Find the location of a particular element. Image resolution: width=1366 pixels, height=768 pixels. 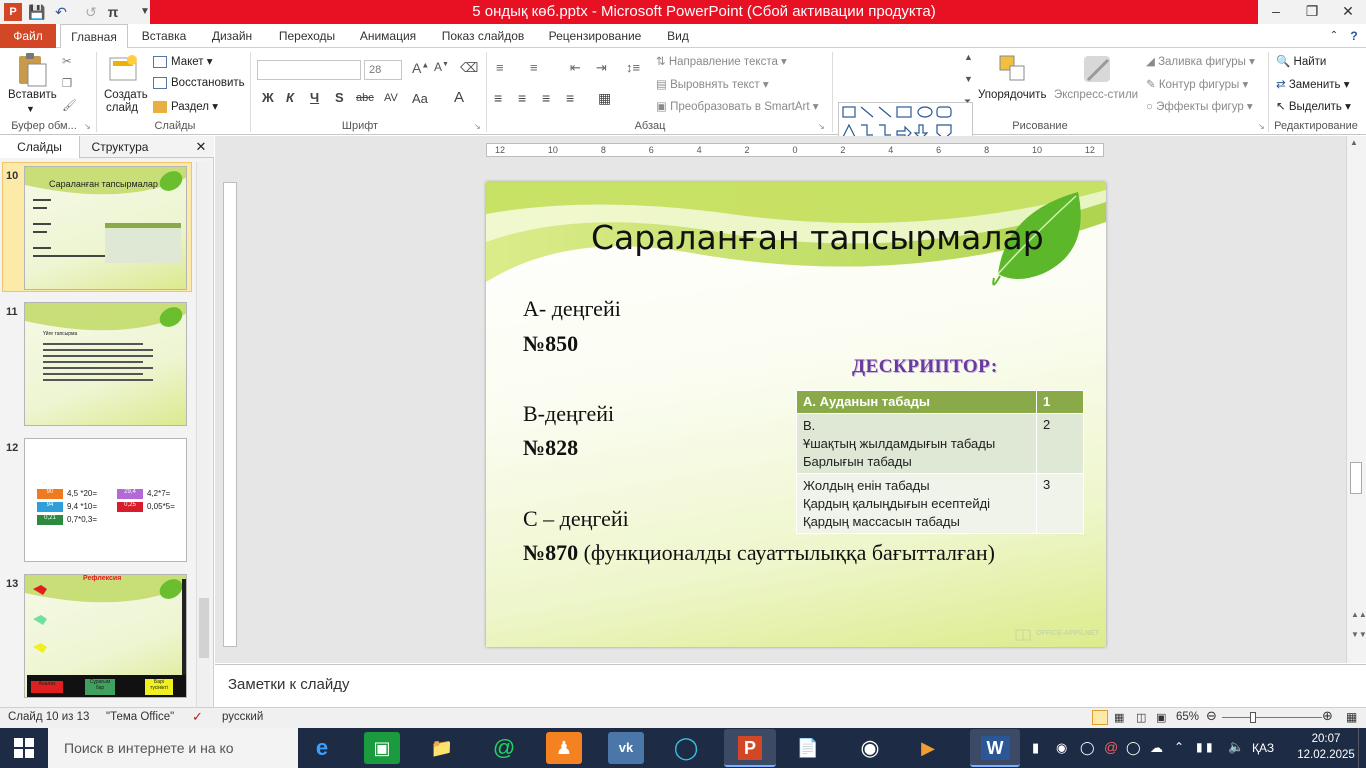

customize-qa-icon: ▼ is located at coordinates (145, 12).